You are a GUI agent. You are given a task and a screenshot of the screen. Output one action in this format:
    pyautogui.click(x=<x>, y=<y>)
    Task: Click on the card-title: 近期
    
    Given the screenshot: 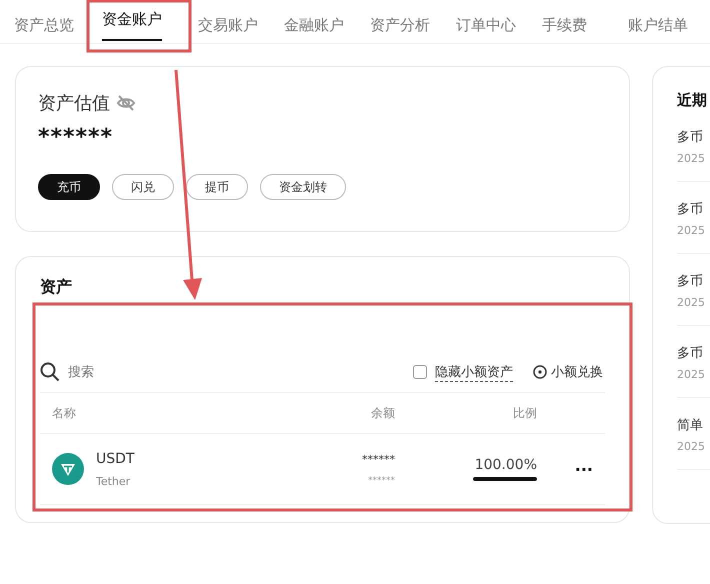 What is the action you would take?
    pyautogui.click(x=692, y=100)
    